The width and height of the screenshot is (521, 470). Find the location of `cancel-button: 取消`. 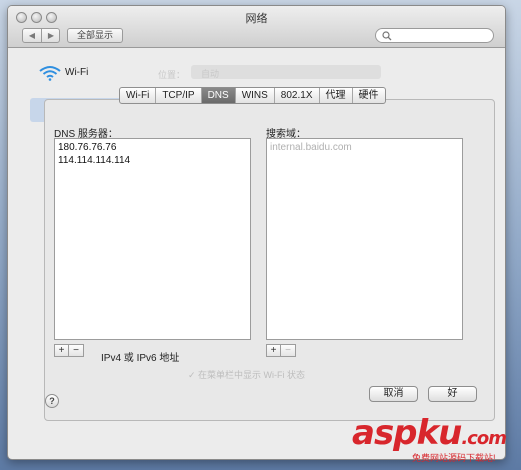

cancel-button: 取消 is located at coordinates (393, 394).